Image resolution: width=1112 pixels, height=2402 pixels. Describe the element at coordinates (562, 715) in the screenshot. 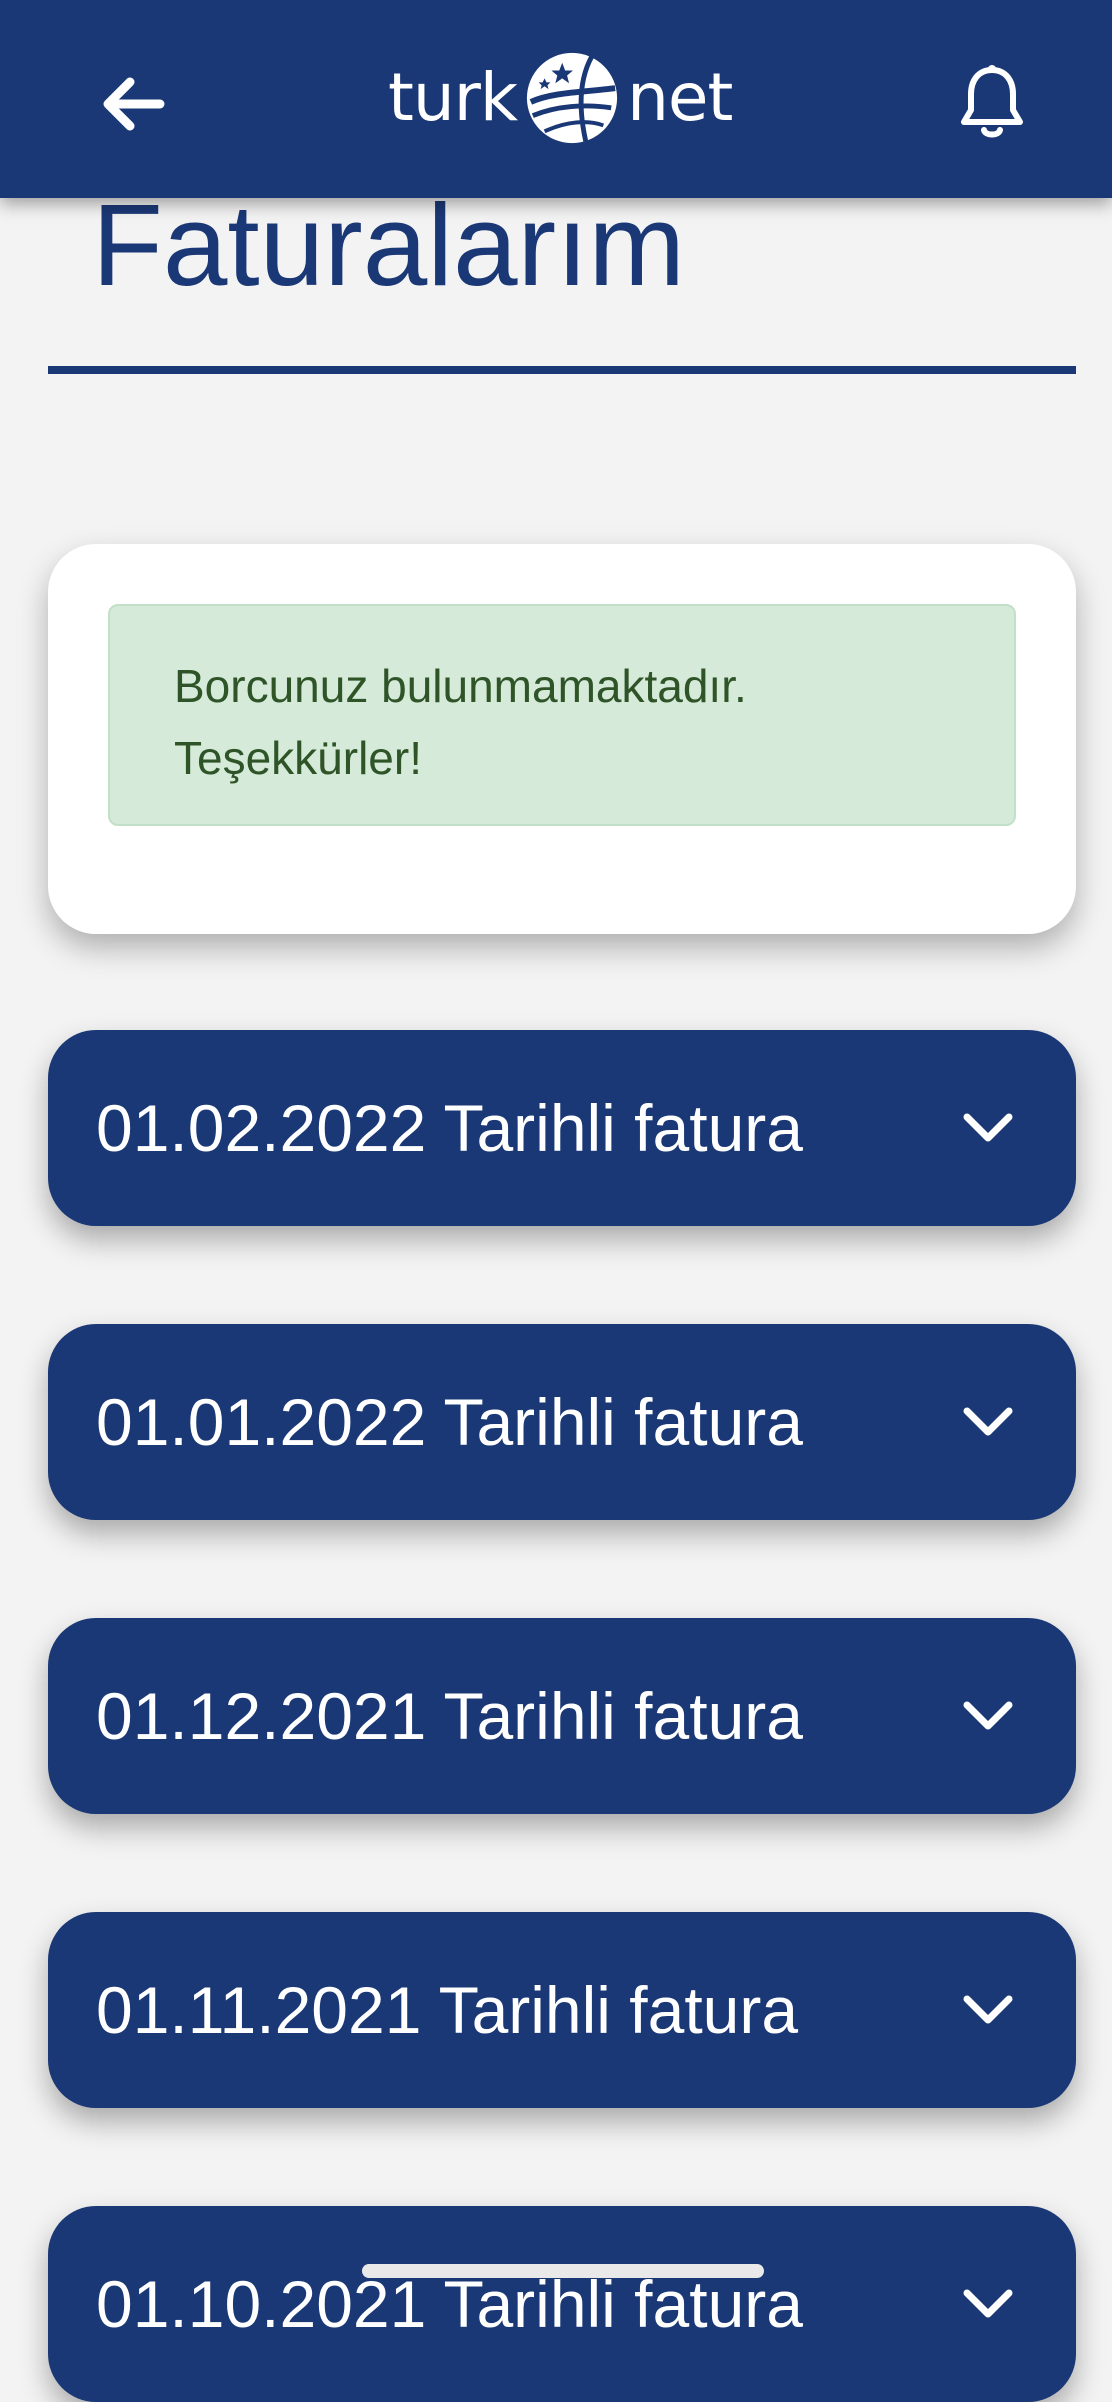

I see `no-debt-alert: Borcunuz bulunmamaktadır. Teşekkürler!` at that location.